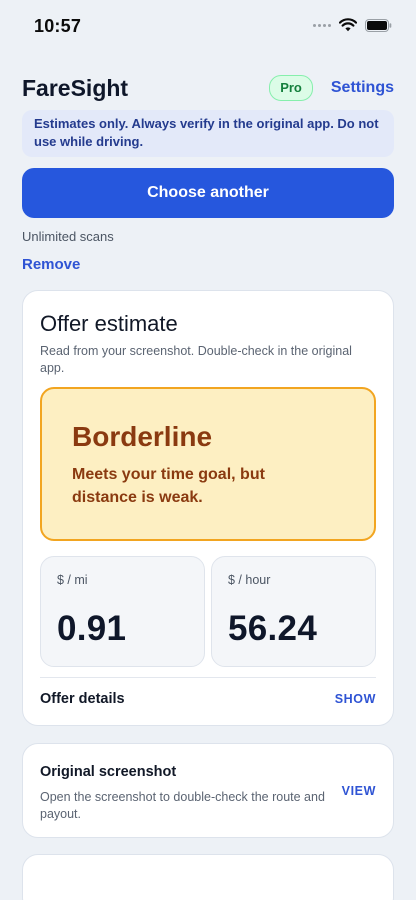 This screenshot has height=900, width=416. Describe the element at coordinates (82, 699) in the screenshot. I see `offer-details-label: Offer details` at that location.